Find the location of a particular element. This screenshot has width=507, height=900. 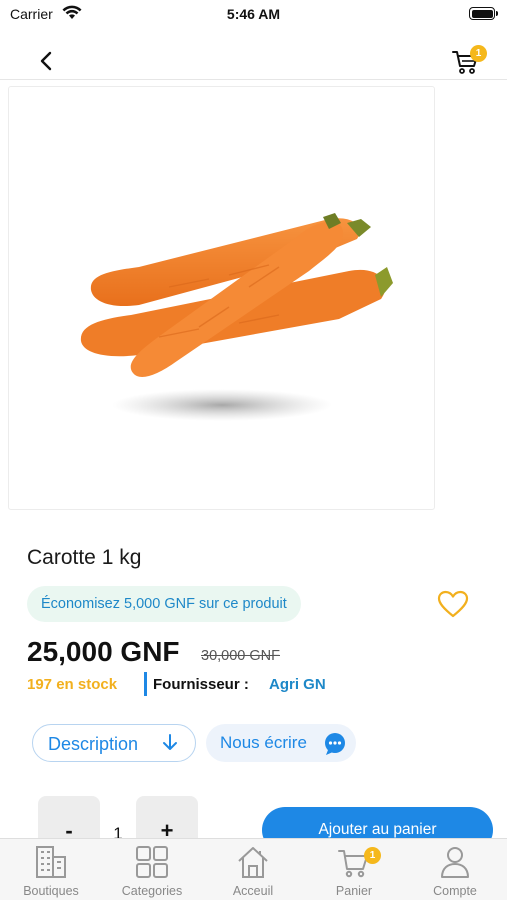

buildings-icon is located at coordinates (51, 862).